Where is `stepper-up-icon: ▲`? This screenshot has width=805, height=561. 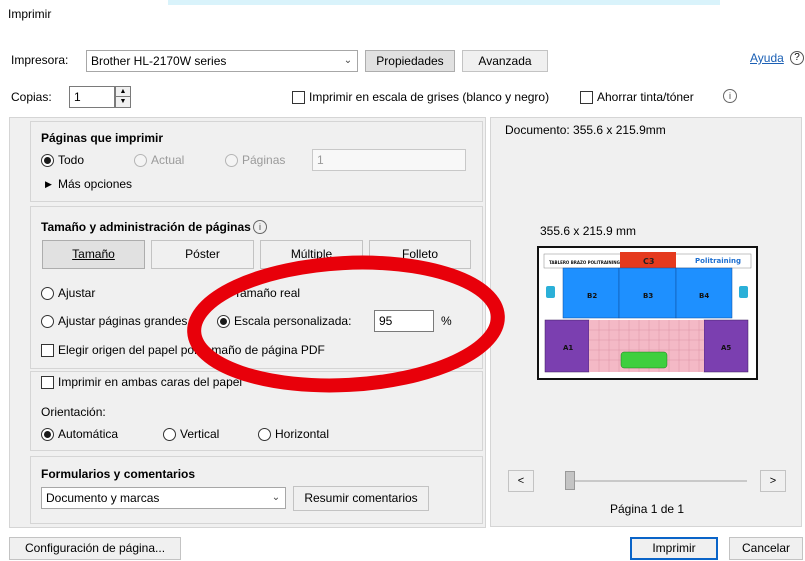
stepper-up-icon: ▲ is located at coordinates (123, 92).